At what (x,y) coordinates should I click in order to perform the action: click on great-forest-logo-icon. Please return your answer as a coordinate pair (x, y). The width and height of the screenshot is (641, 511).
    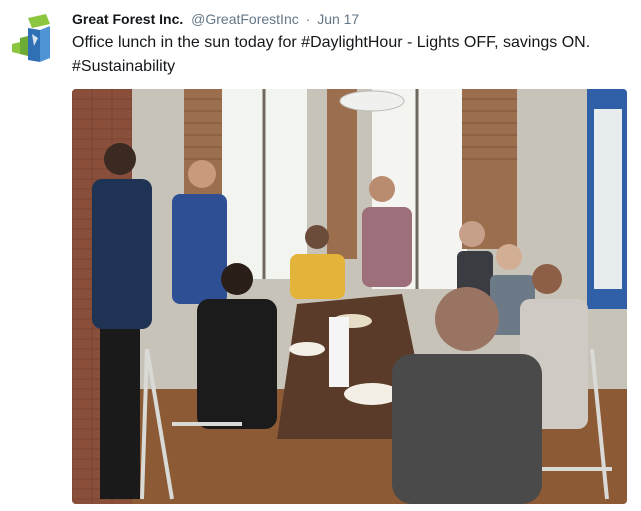
    Looking at the image, I should click on (32, 38).